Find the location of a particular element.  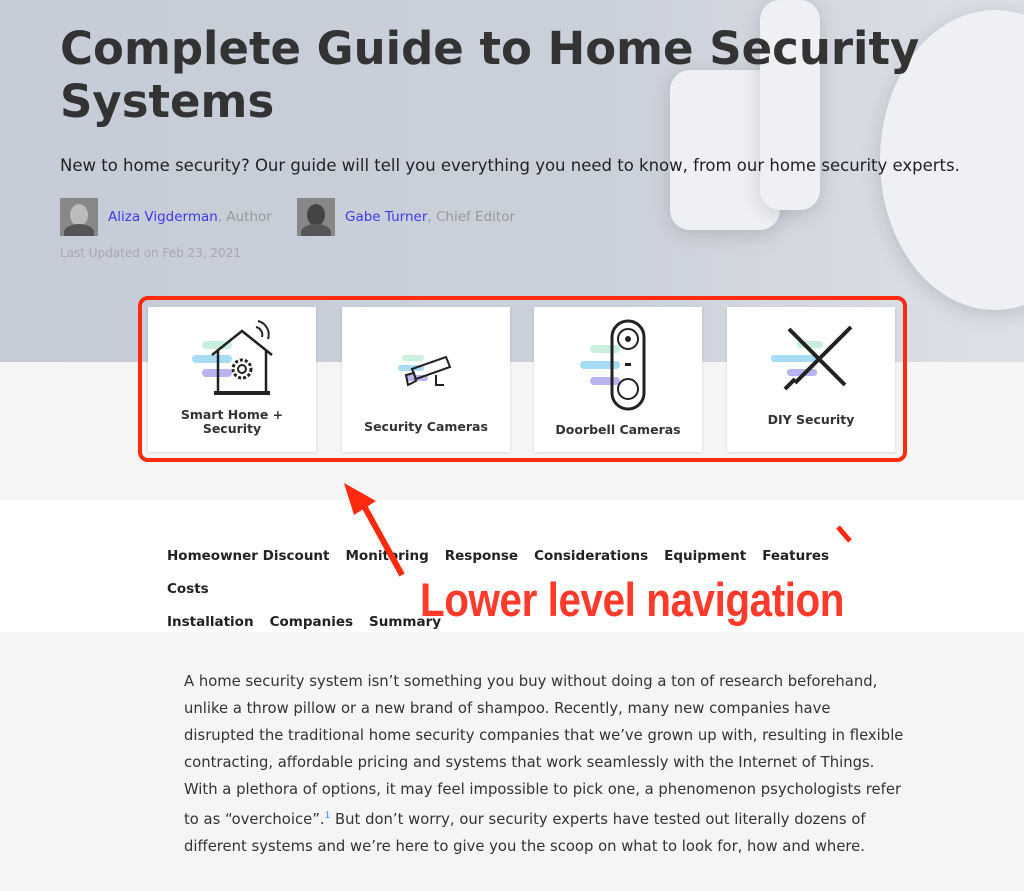

author-byline: Aliza Vigderman, Author is located at coordinates (166, 217).